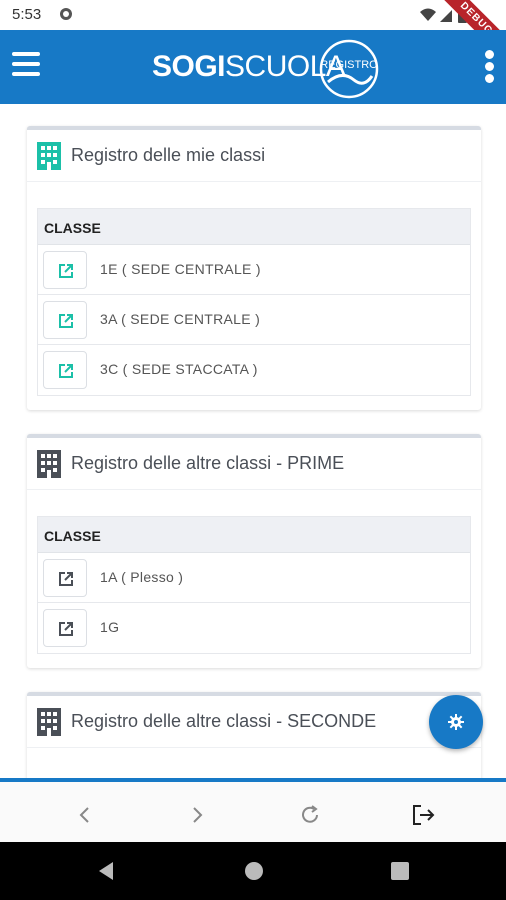 This screenshot has height=900, width=506. What do you see at coordinates (489, 54) in the screenshot?
I see `more-vert-icon` at bounding box center [489, 54].